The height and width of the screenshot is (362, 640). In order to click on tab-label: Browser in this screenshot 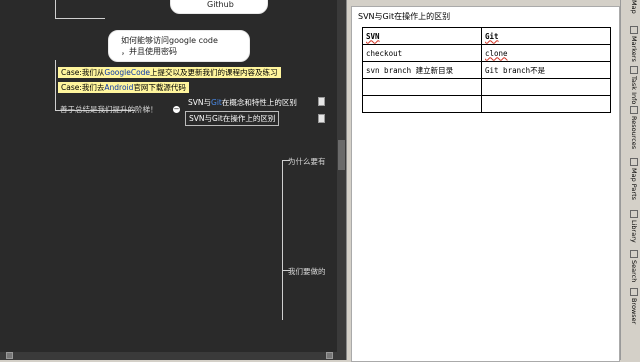, I will do `click(634, 311)`.